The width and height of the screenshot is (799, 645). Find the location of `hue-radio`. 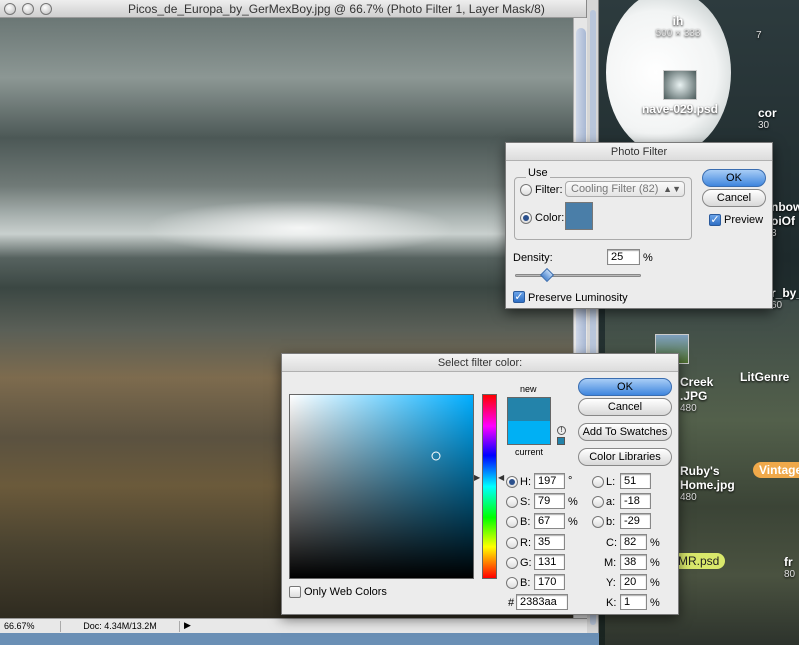

hue-radio is located at coordinates (512, 482).